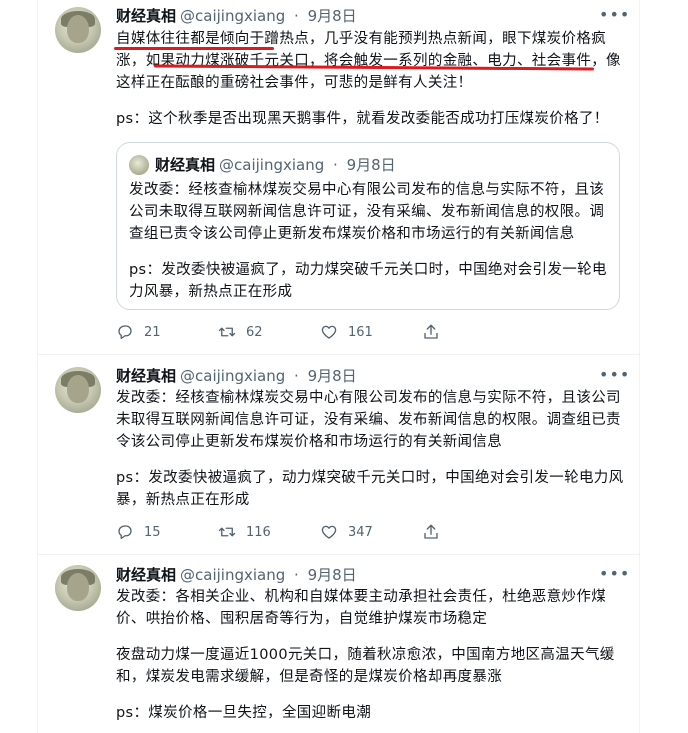 The image size is (688, 733). I want to click on like-button: 347, so click(346, 532).